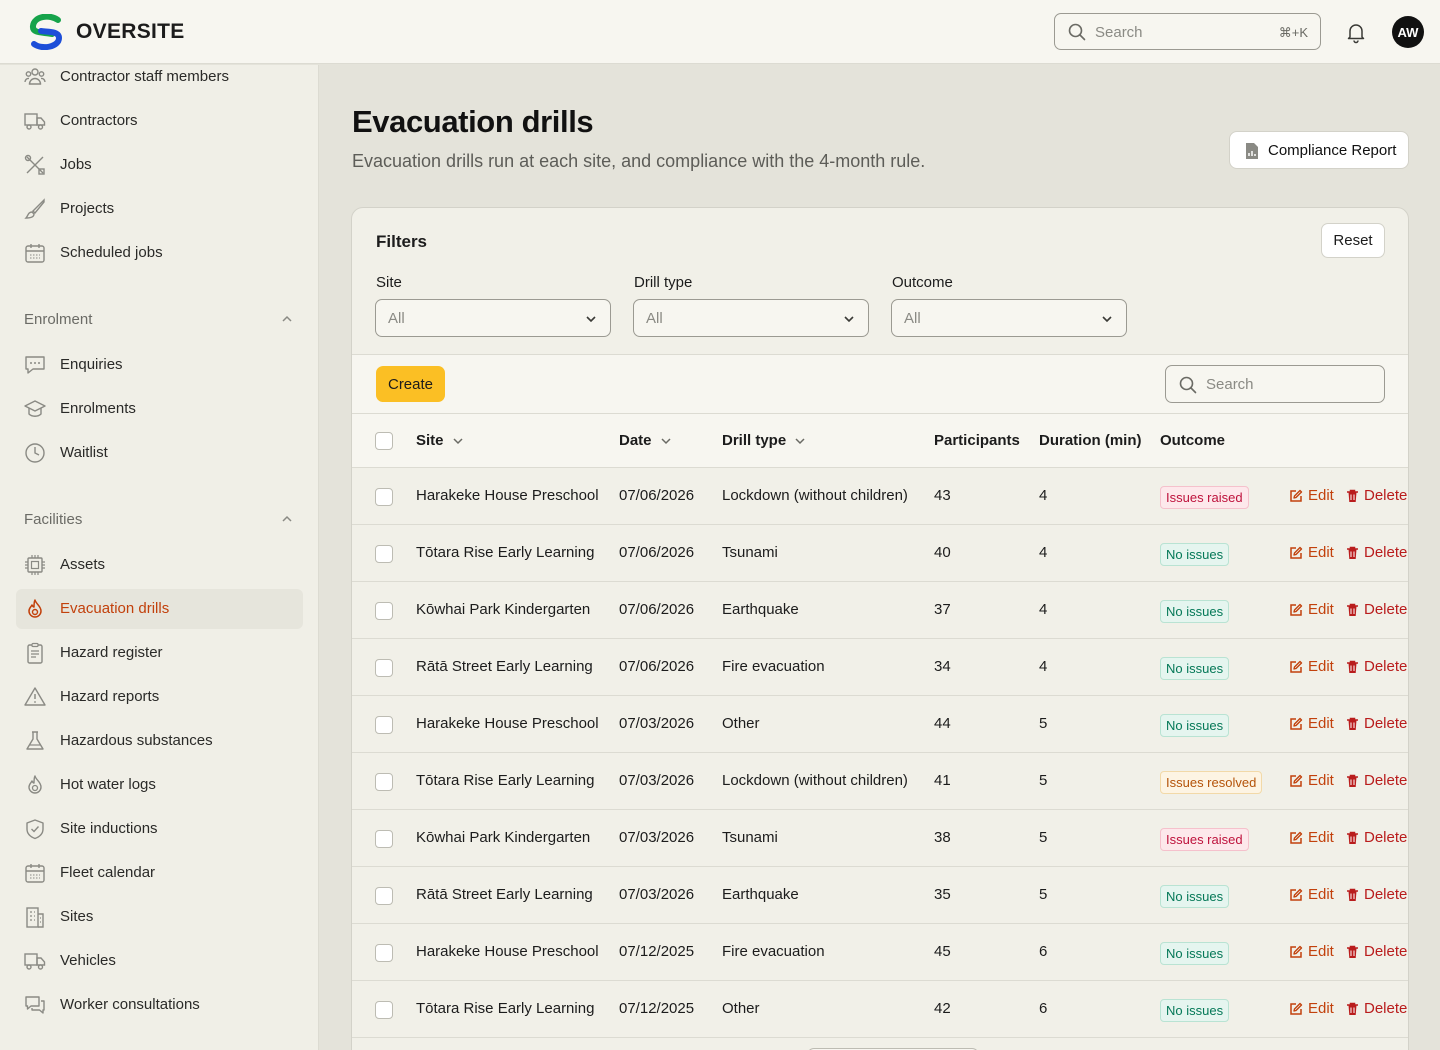 The width and height of the screenshot is (1440, 1050). What do you see at coordinates (159, 785) in the screenshot?
I see `sidebar-item-hot-water-logs: Hot water logs` at bounding box center [159, 785].